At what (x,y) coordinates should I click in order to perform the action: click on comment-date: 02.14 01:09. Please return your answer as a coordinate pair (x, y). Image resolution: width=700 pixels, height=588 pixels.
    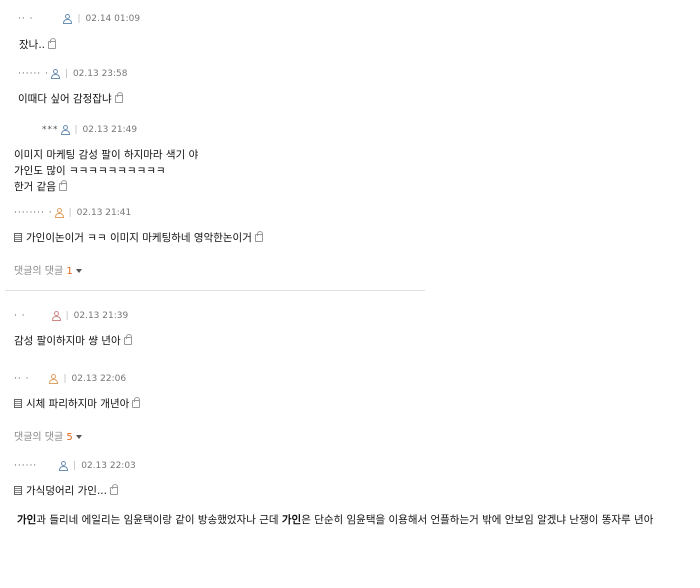
    Looking at the image, I should click on (113, 19).